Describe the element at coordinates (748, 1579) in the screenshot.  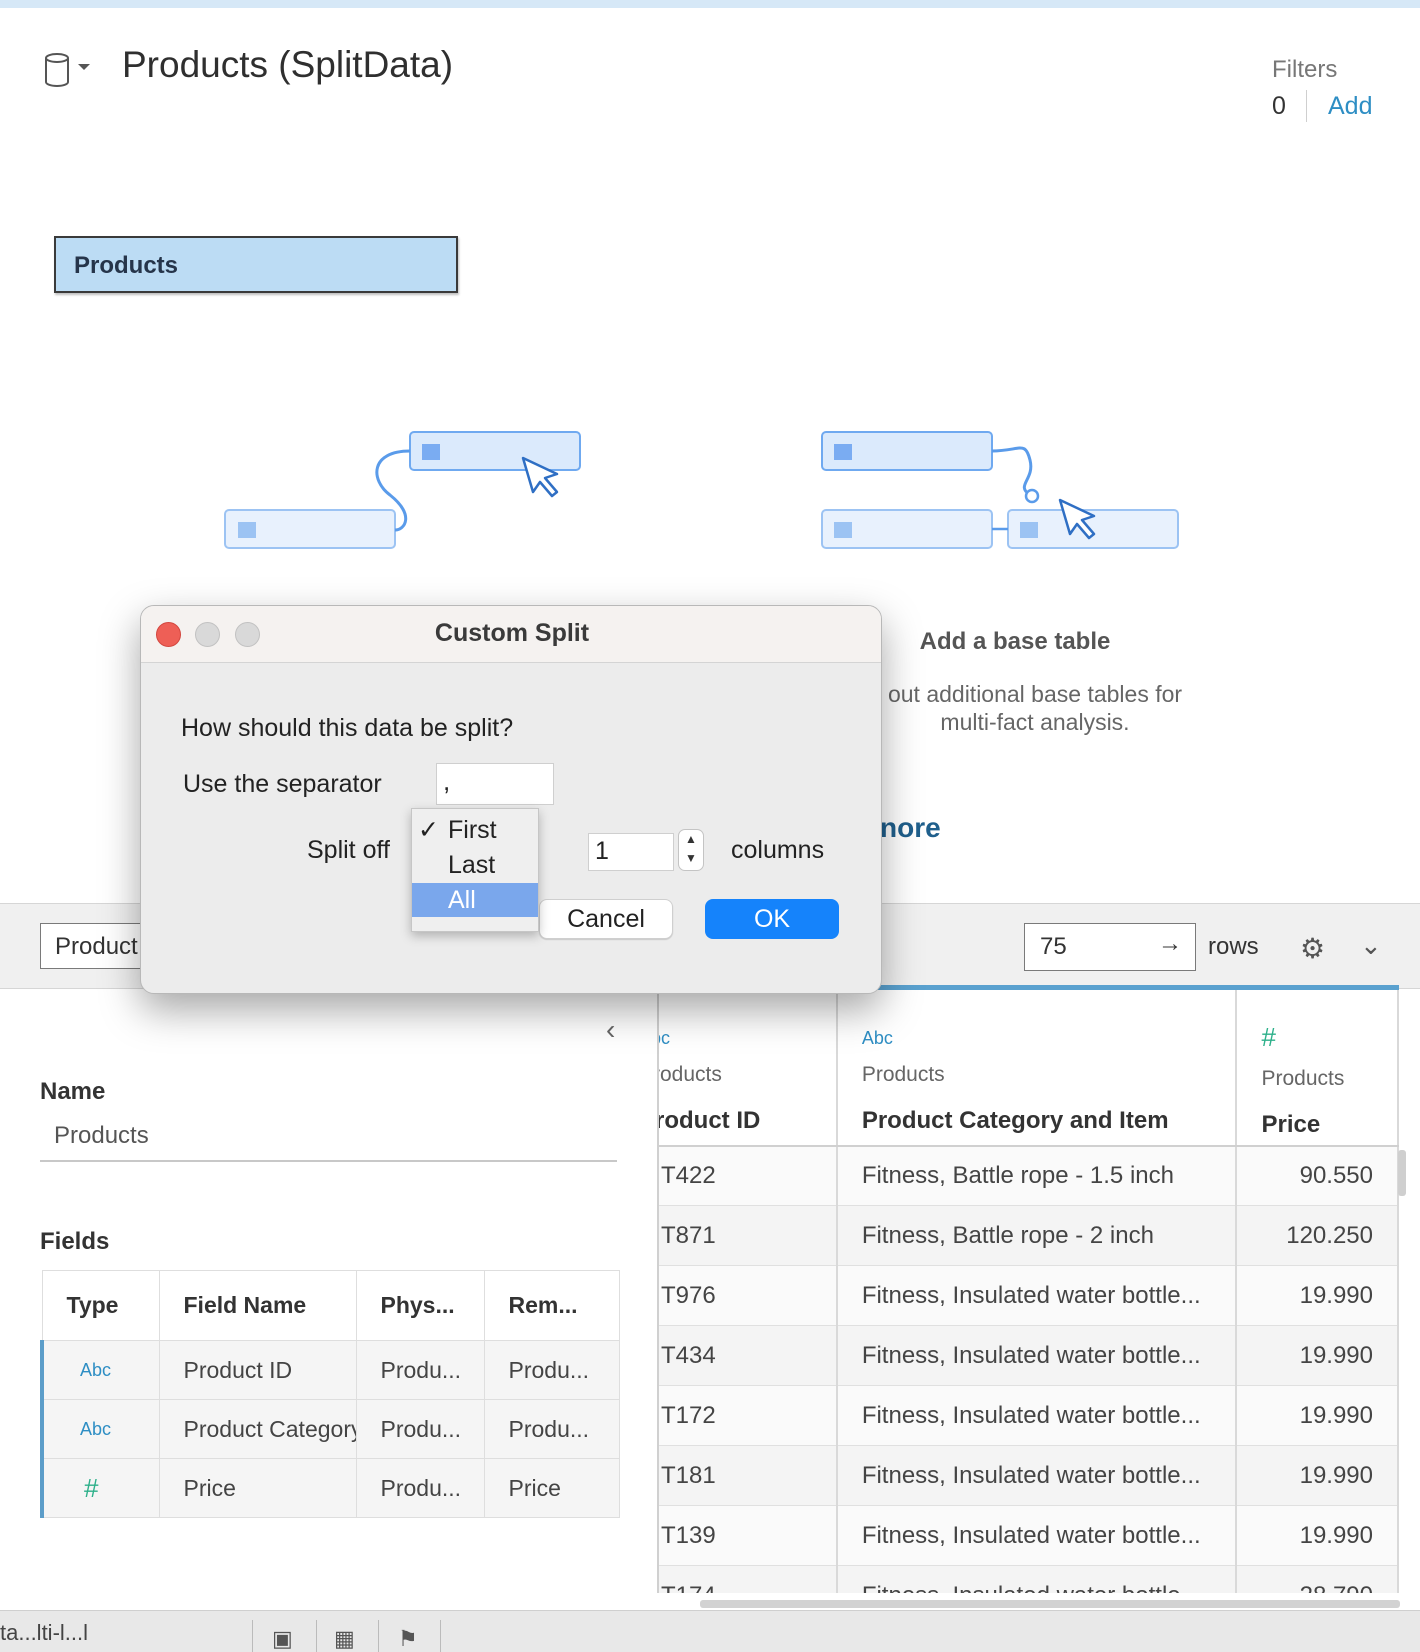
I see `cell-product-id: T174` at that location.